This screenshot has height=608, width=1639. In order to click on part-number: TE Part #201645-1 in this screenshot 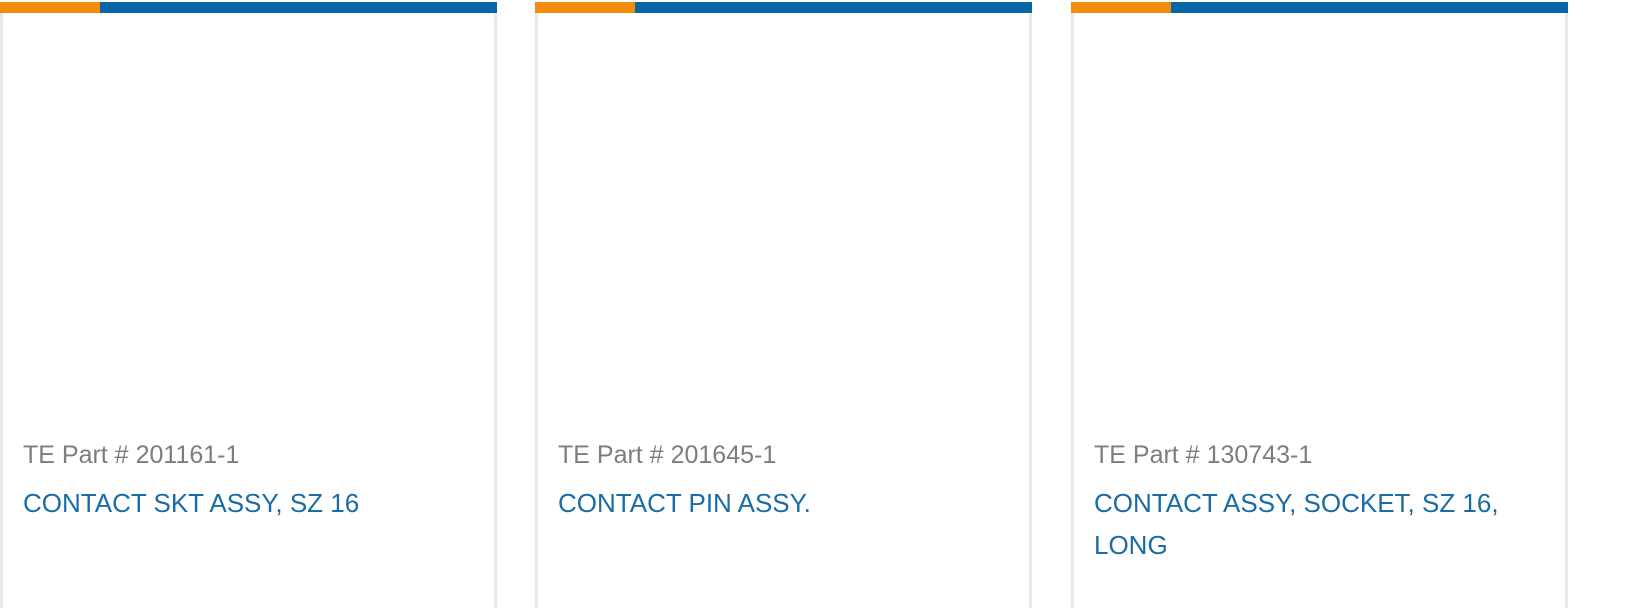, I will do `click(783, 455)`.